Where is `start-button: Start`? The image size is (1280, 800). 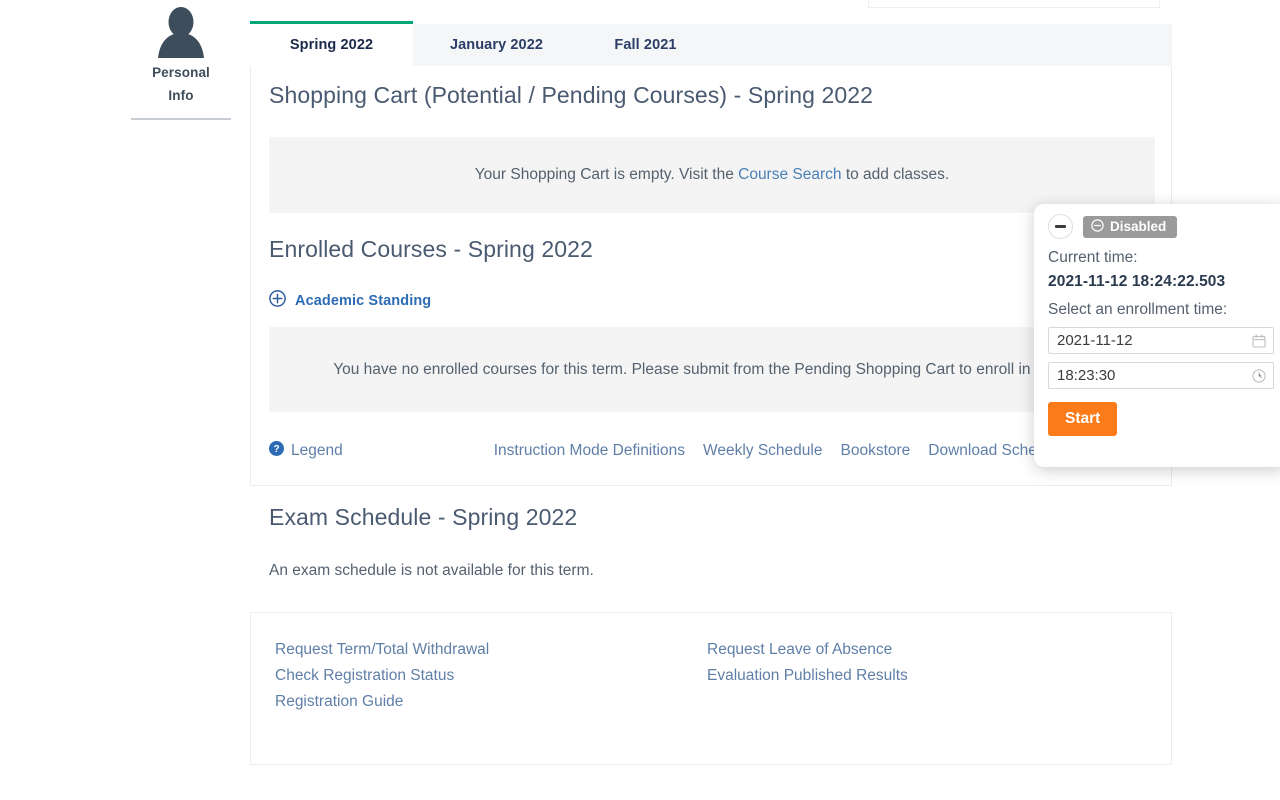 start-button: Start is located at coordinates (1083, 419).